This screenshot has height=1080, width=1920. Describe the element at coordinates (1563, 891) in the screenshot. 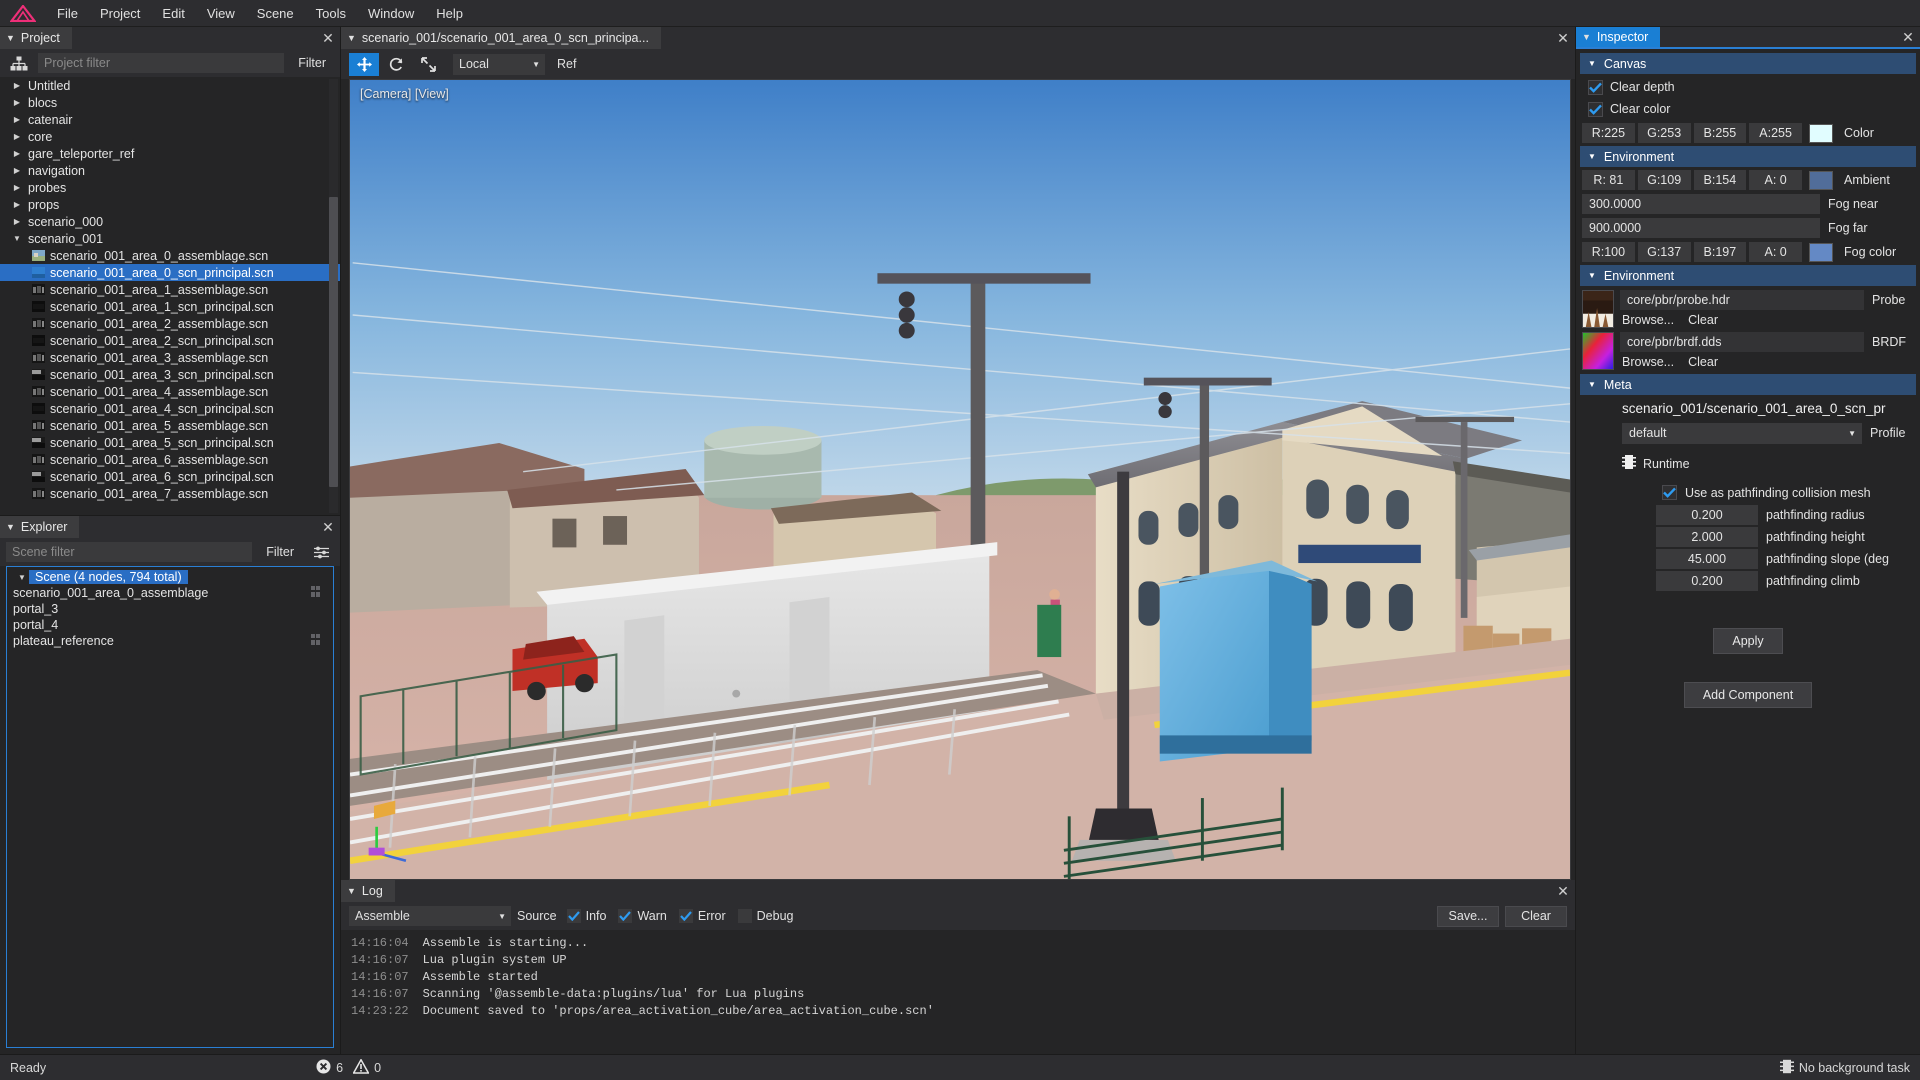

I see `close-log-panel-button: ✕` at that location.